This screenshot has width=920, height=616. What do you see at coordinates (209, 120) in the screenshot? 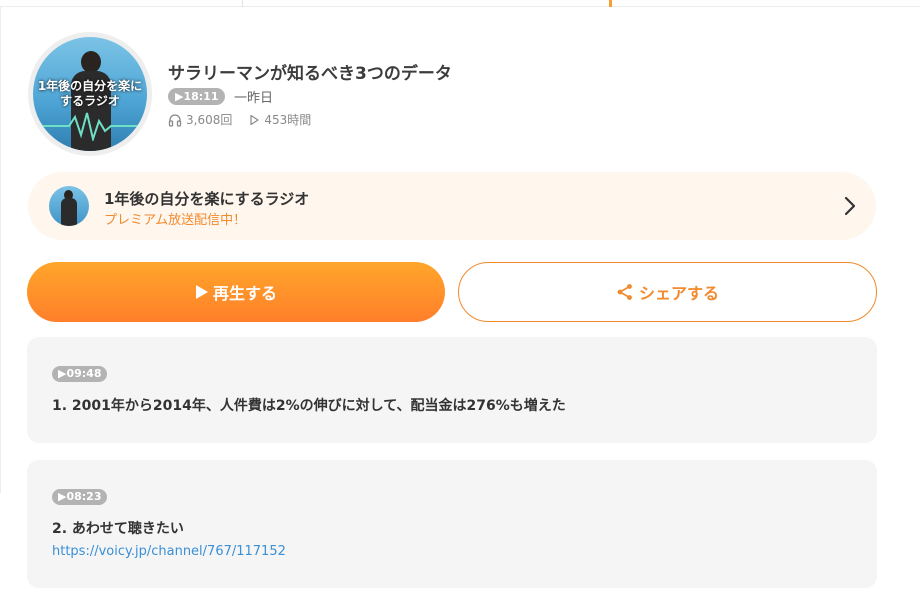
I see `play-count: 3,608回` at bounding box center [209, 120].